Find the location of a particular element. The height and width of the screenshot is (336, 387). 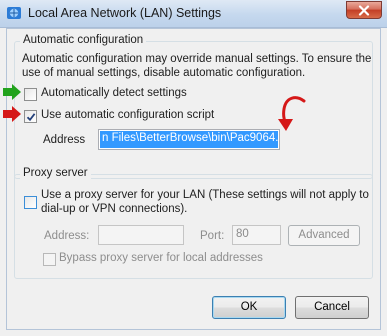

proxy-port-value: 80 is located at coordinates (242, 234).